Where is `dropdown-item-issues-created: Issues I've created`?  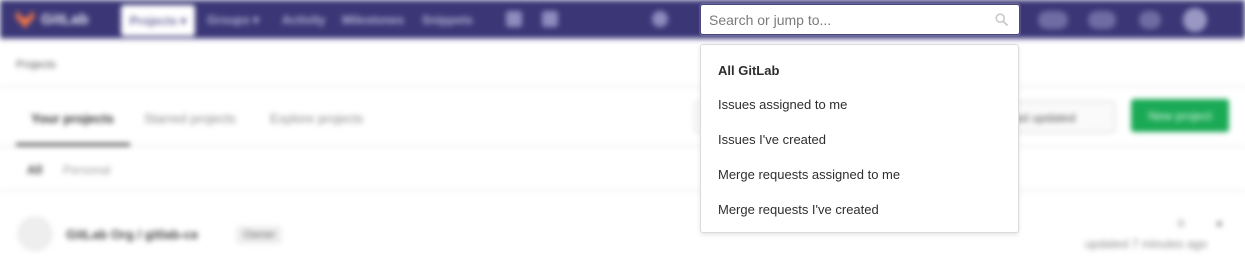 dropdown-item-issues-created: Issues I've created is located at coordinates (859, 139).